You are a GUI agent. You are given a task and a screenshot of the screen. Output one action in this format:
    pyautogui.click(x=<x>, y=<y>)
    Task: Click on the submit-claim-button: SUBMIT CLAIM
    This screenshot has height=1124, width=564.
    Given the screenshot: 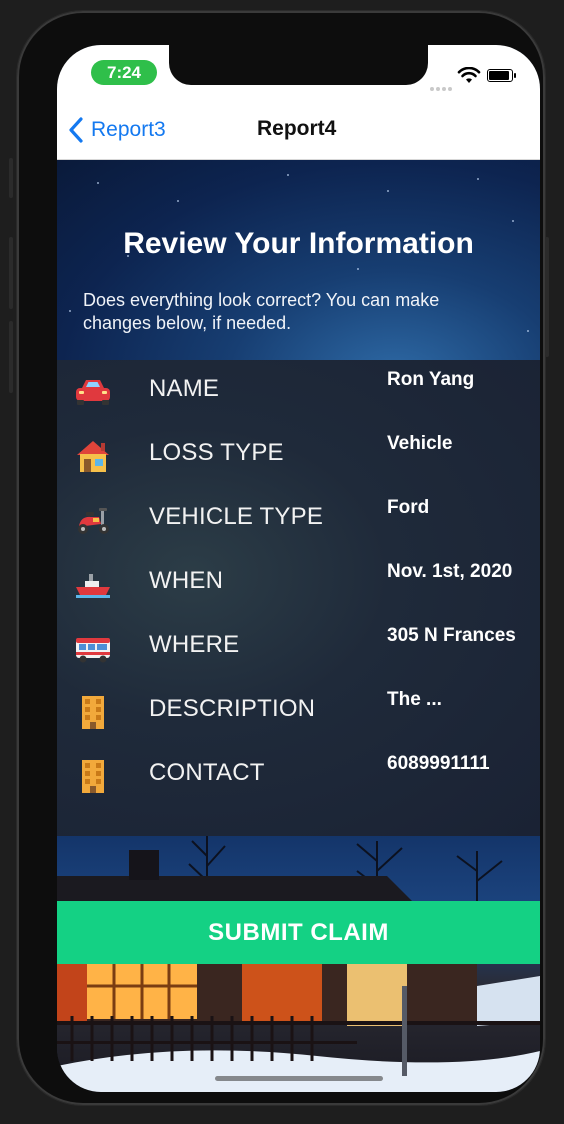 What is the action you would take?
    pyautogui.click(x=298, y=932)
    